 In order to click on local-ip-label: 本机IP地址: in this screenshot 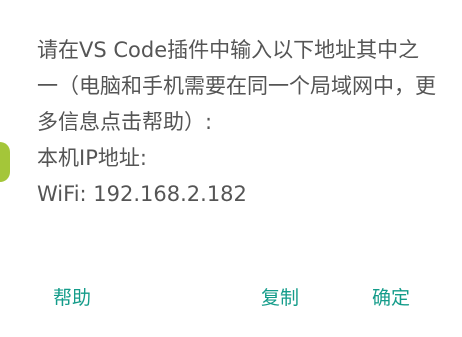, I will do `click(92, 158)`.